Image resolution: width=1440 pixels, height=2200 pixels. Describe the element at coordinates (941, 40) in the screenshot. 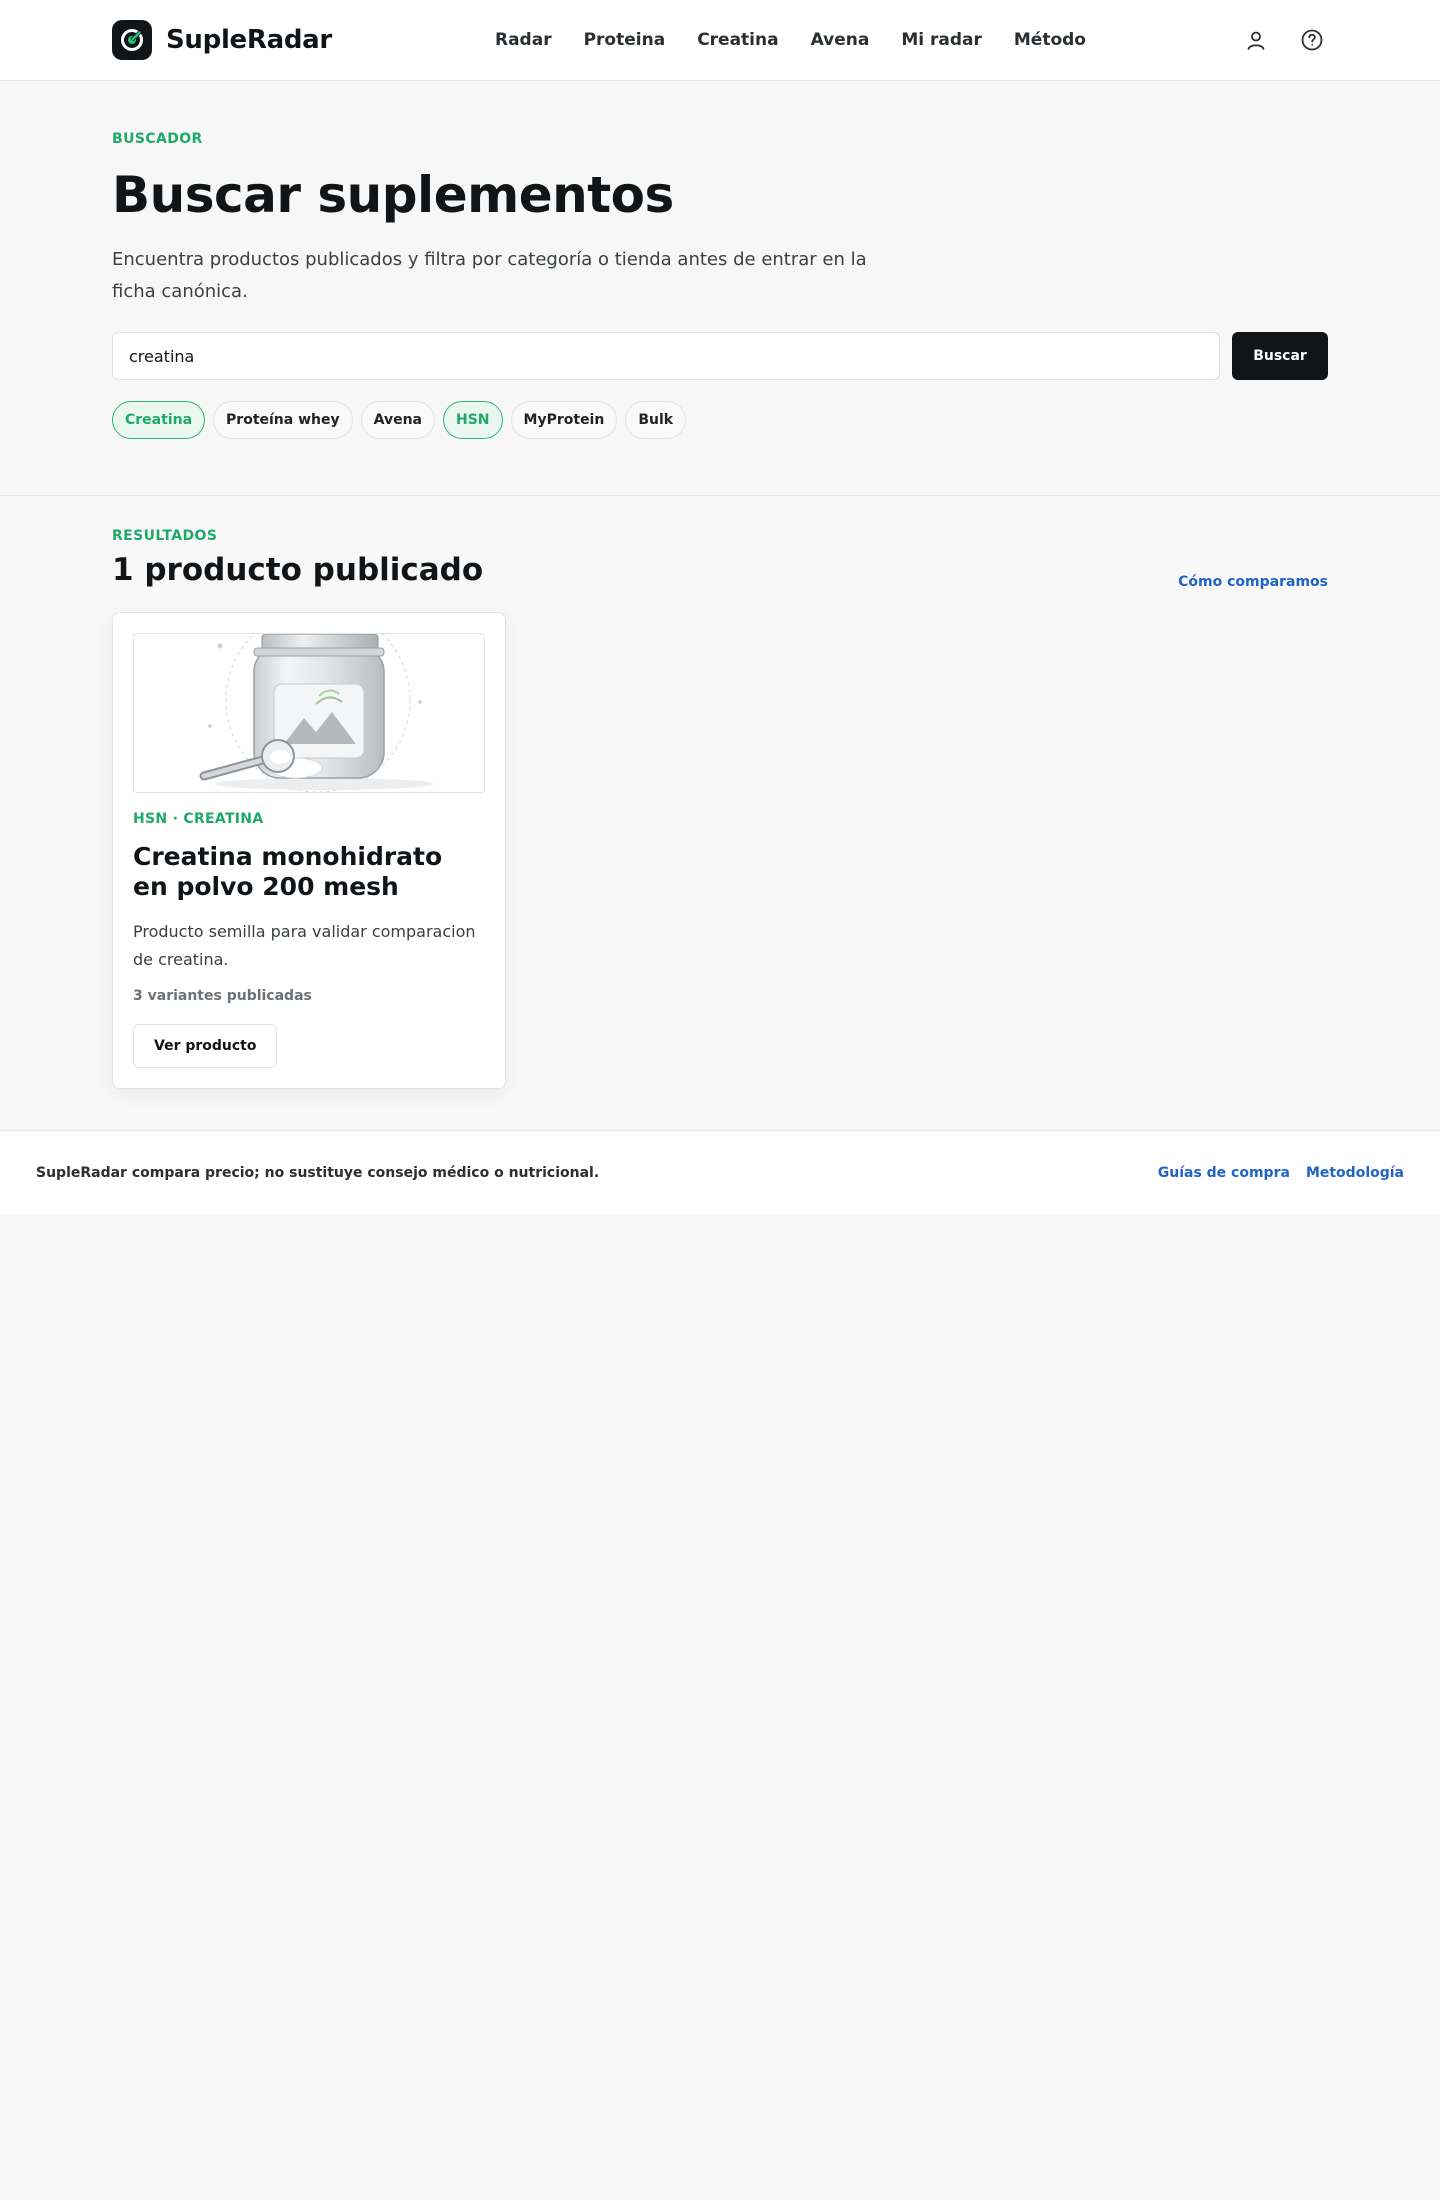

I see `nav-mi-radar: Mi radar` at that location.